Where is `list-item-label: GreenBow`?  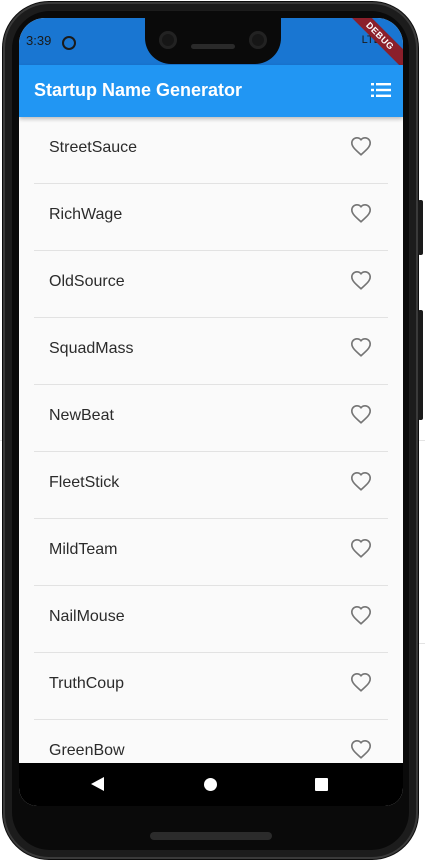
list-item-label: GreenBow is located at coordinates (87, 750).